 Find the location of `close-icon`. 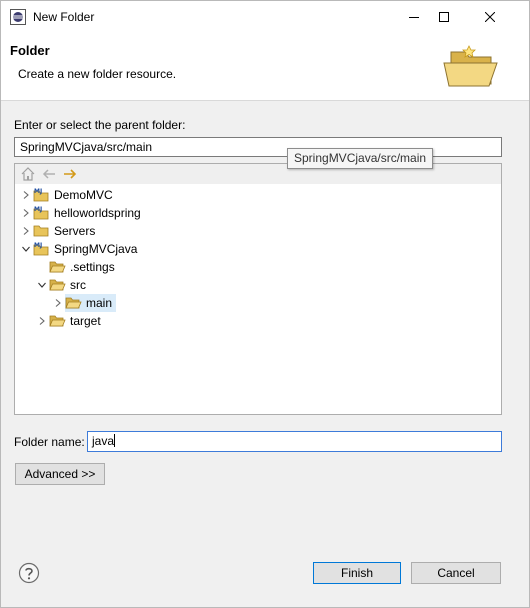

close-icon is located at coordinates (490, 16).